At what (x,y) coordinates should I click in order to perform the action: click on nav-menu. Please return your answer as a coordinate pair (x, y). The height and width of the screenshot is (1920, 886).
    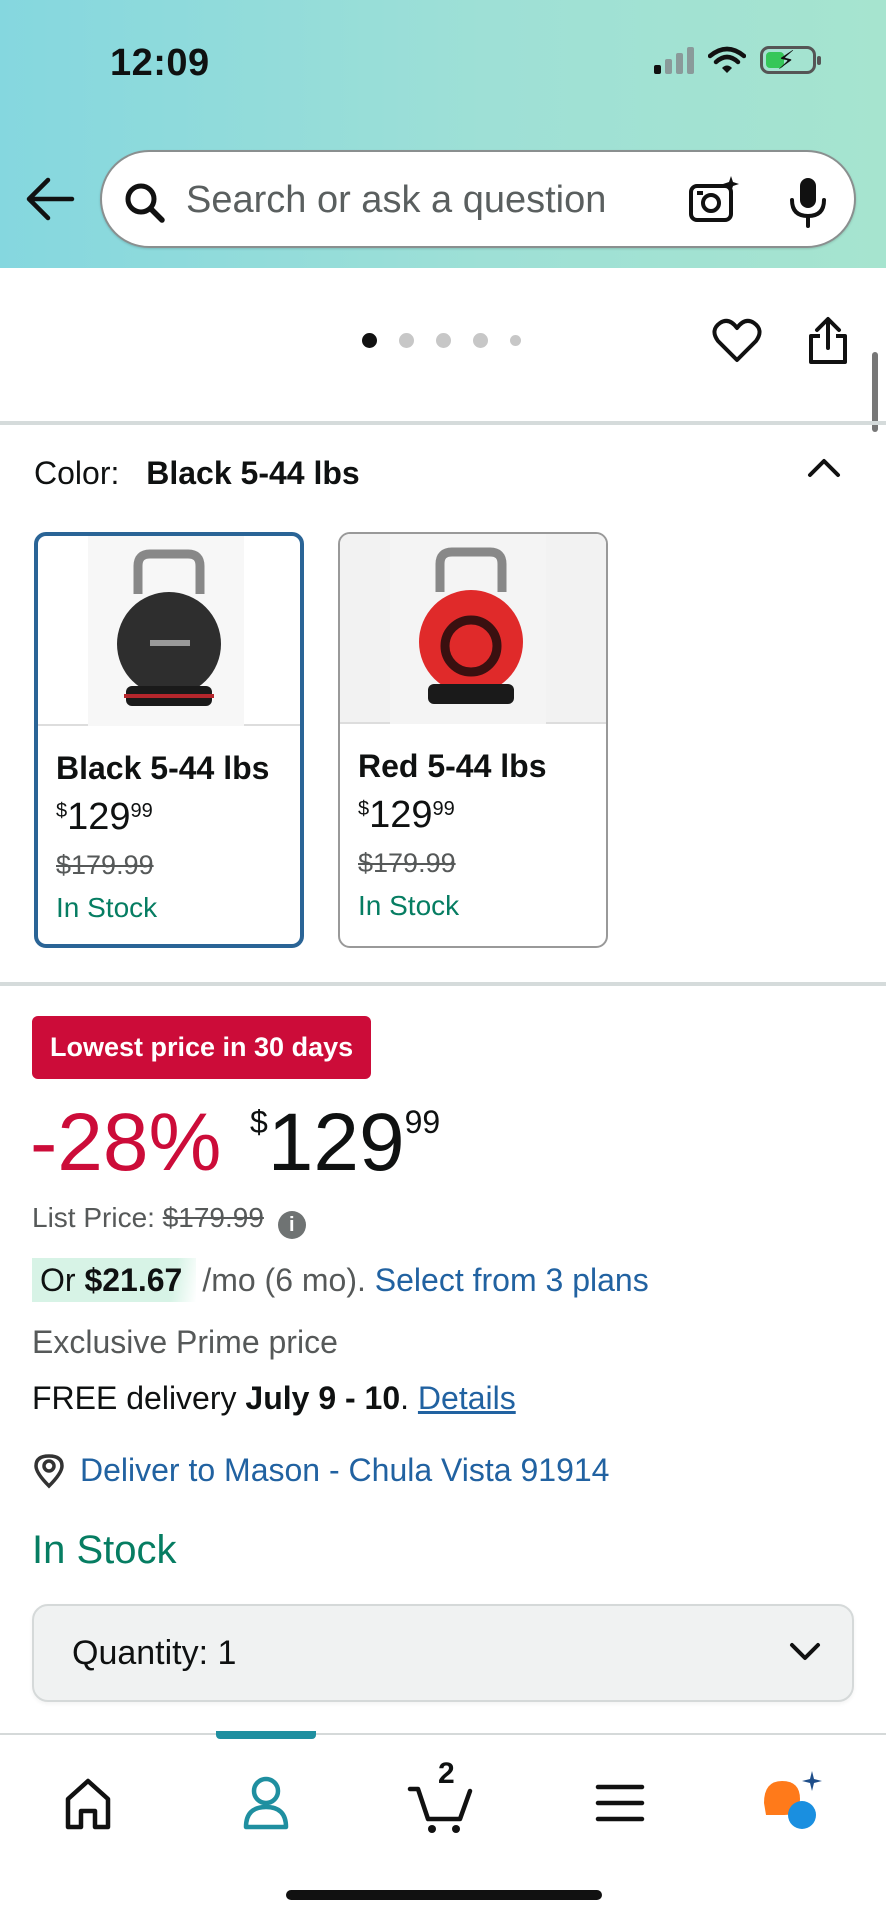
    Looking at the image, I should click on (620, 1800).